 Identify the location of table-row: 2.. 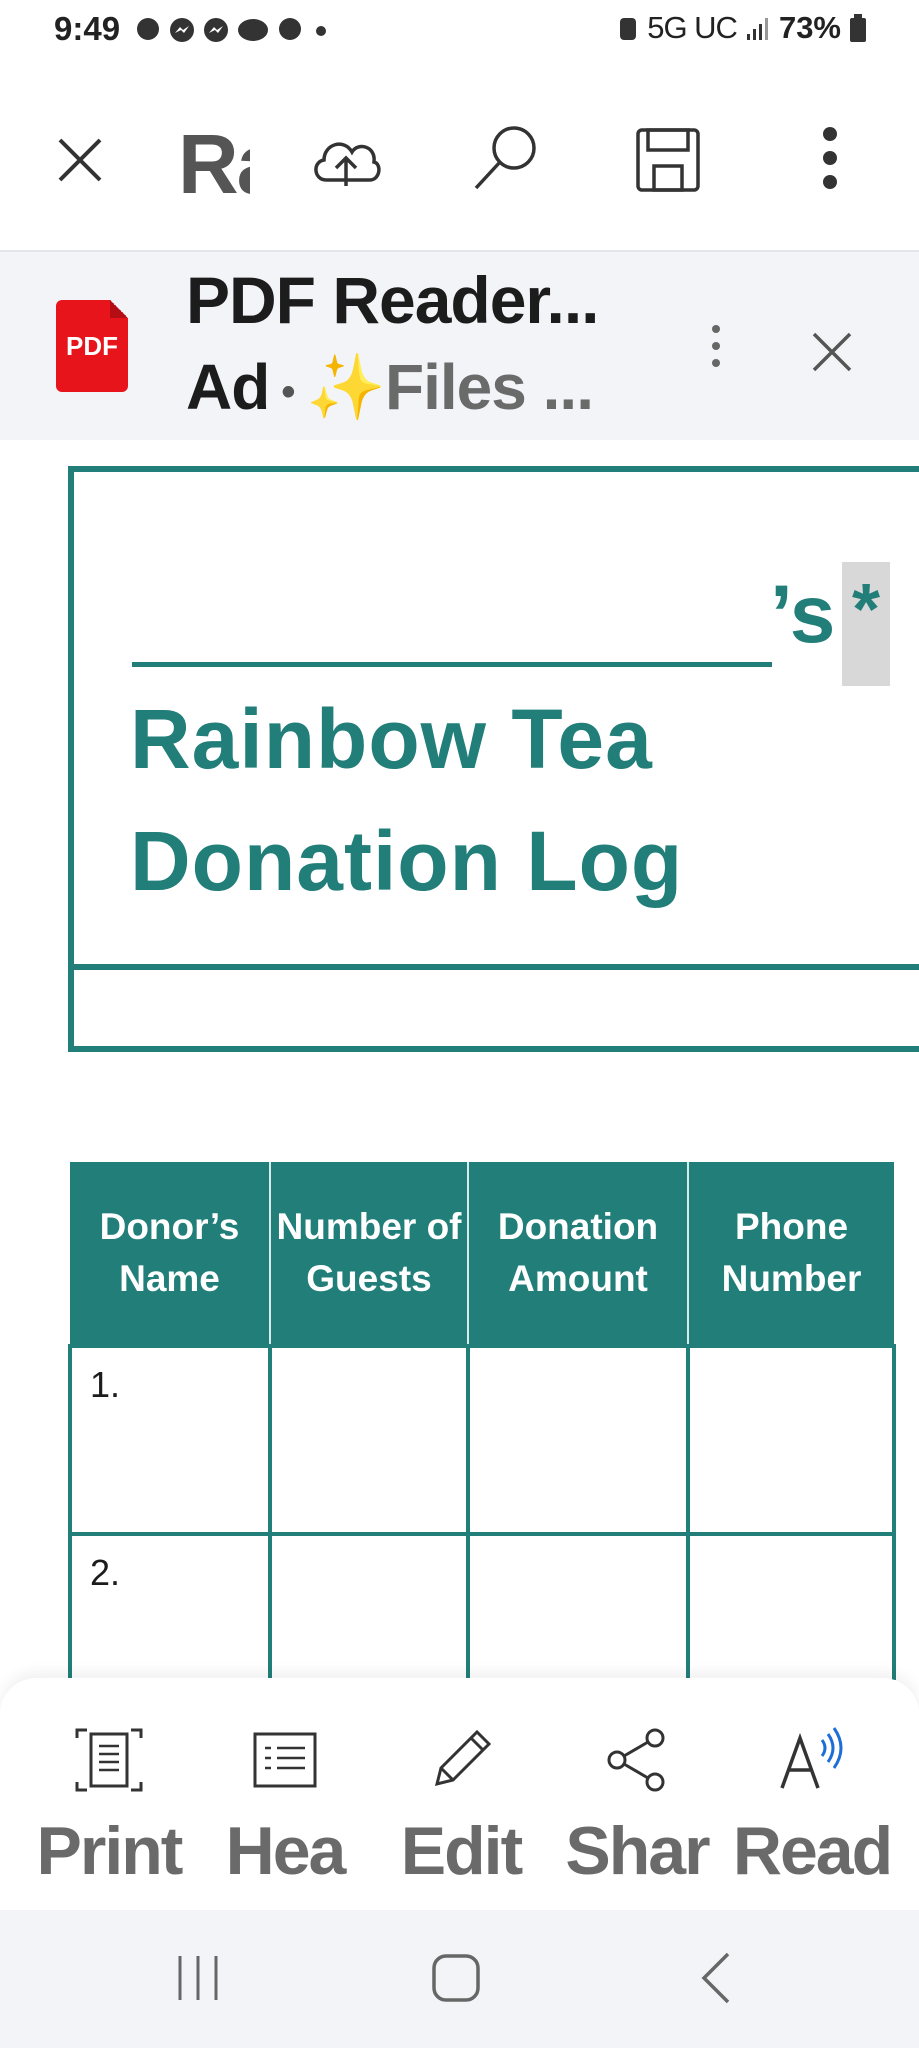
(482, 1606).